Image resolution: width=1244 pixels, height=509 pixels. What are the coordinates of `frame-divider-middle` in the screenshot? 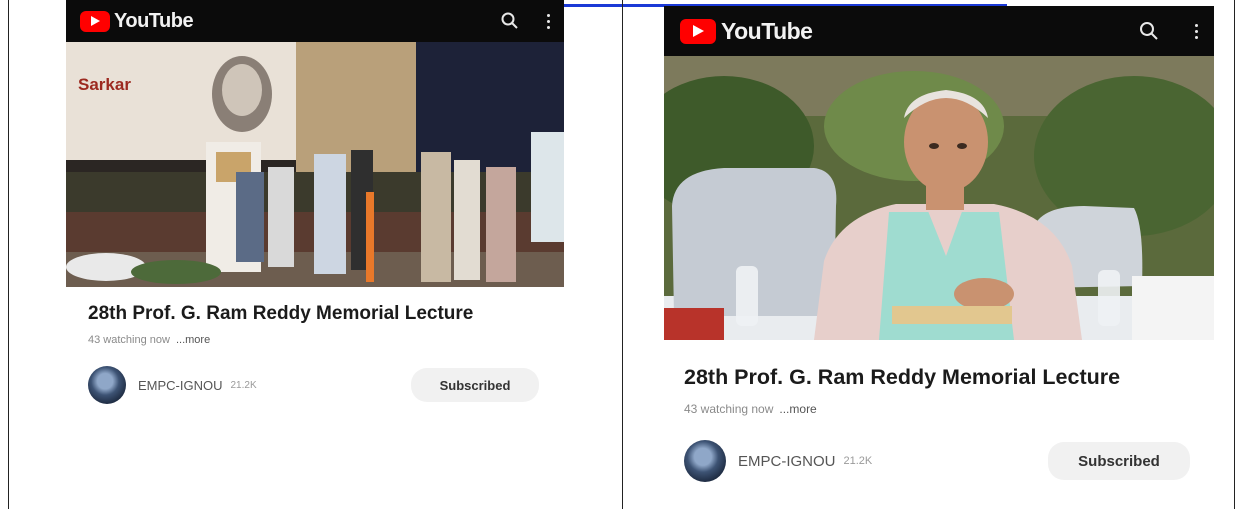 It's located at (622, 254).